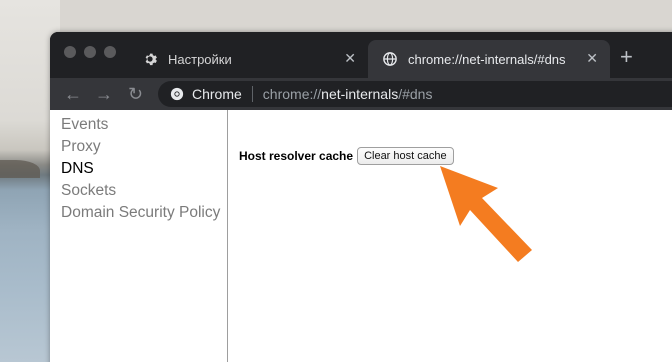 The width and height of the screenshot is (672, 362). Describe the element at coordinates (296, 156) in the screenshot. I see `host-resolver-label: Host resolver cache` at that location.